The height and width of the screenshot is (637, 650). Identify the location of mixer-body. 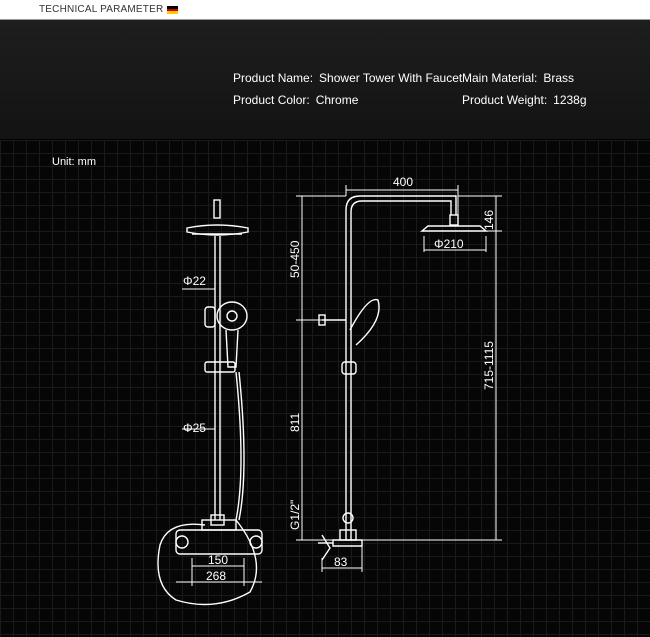
(219, 542).